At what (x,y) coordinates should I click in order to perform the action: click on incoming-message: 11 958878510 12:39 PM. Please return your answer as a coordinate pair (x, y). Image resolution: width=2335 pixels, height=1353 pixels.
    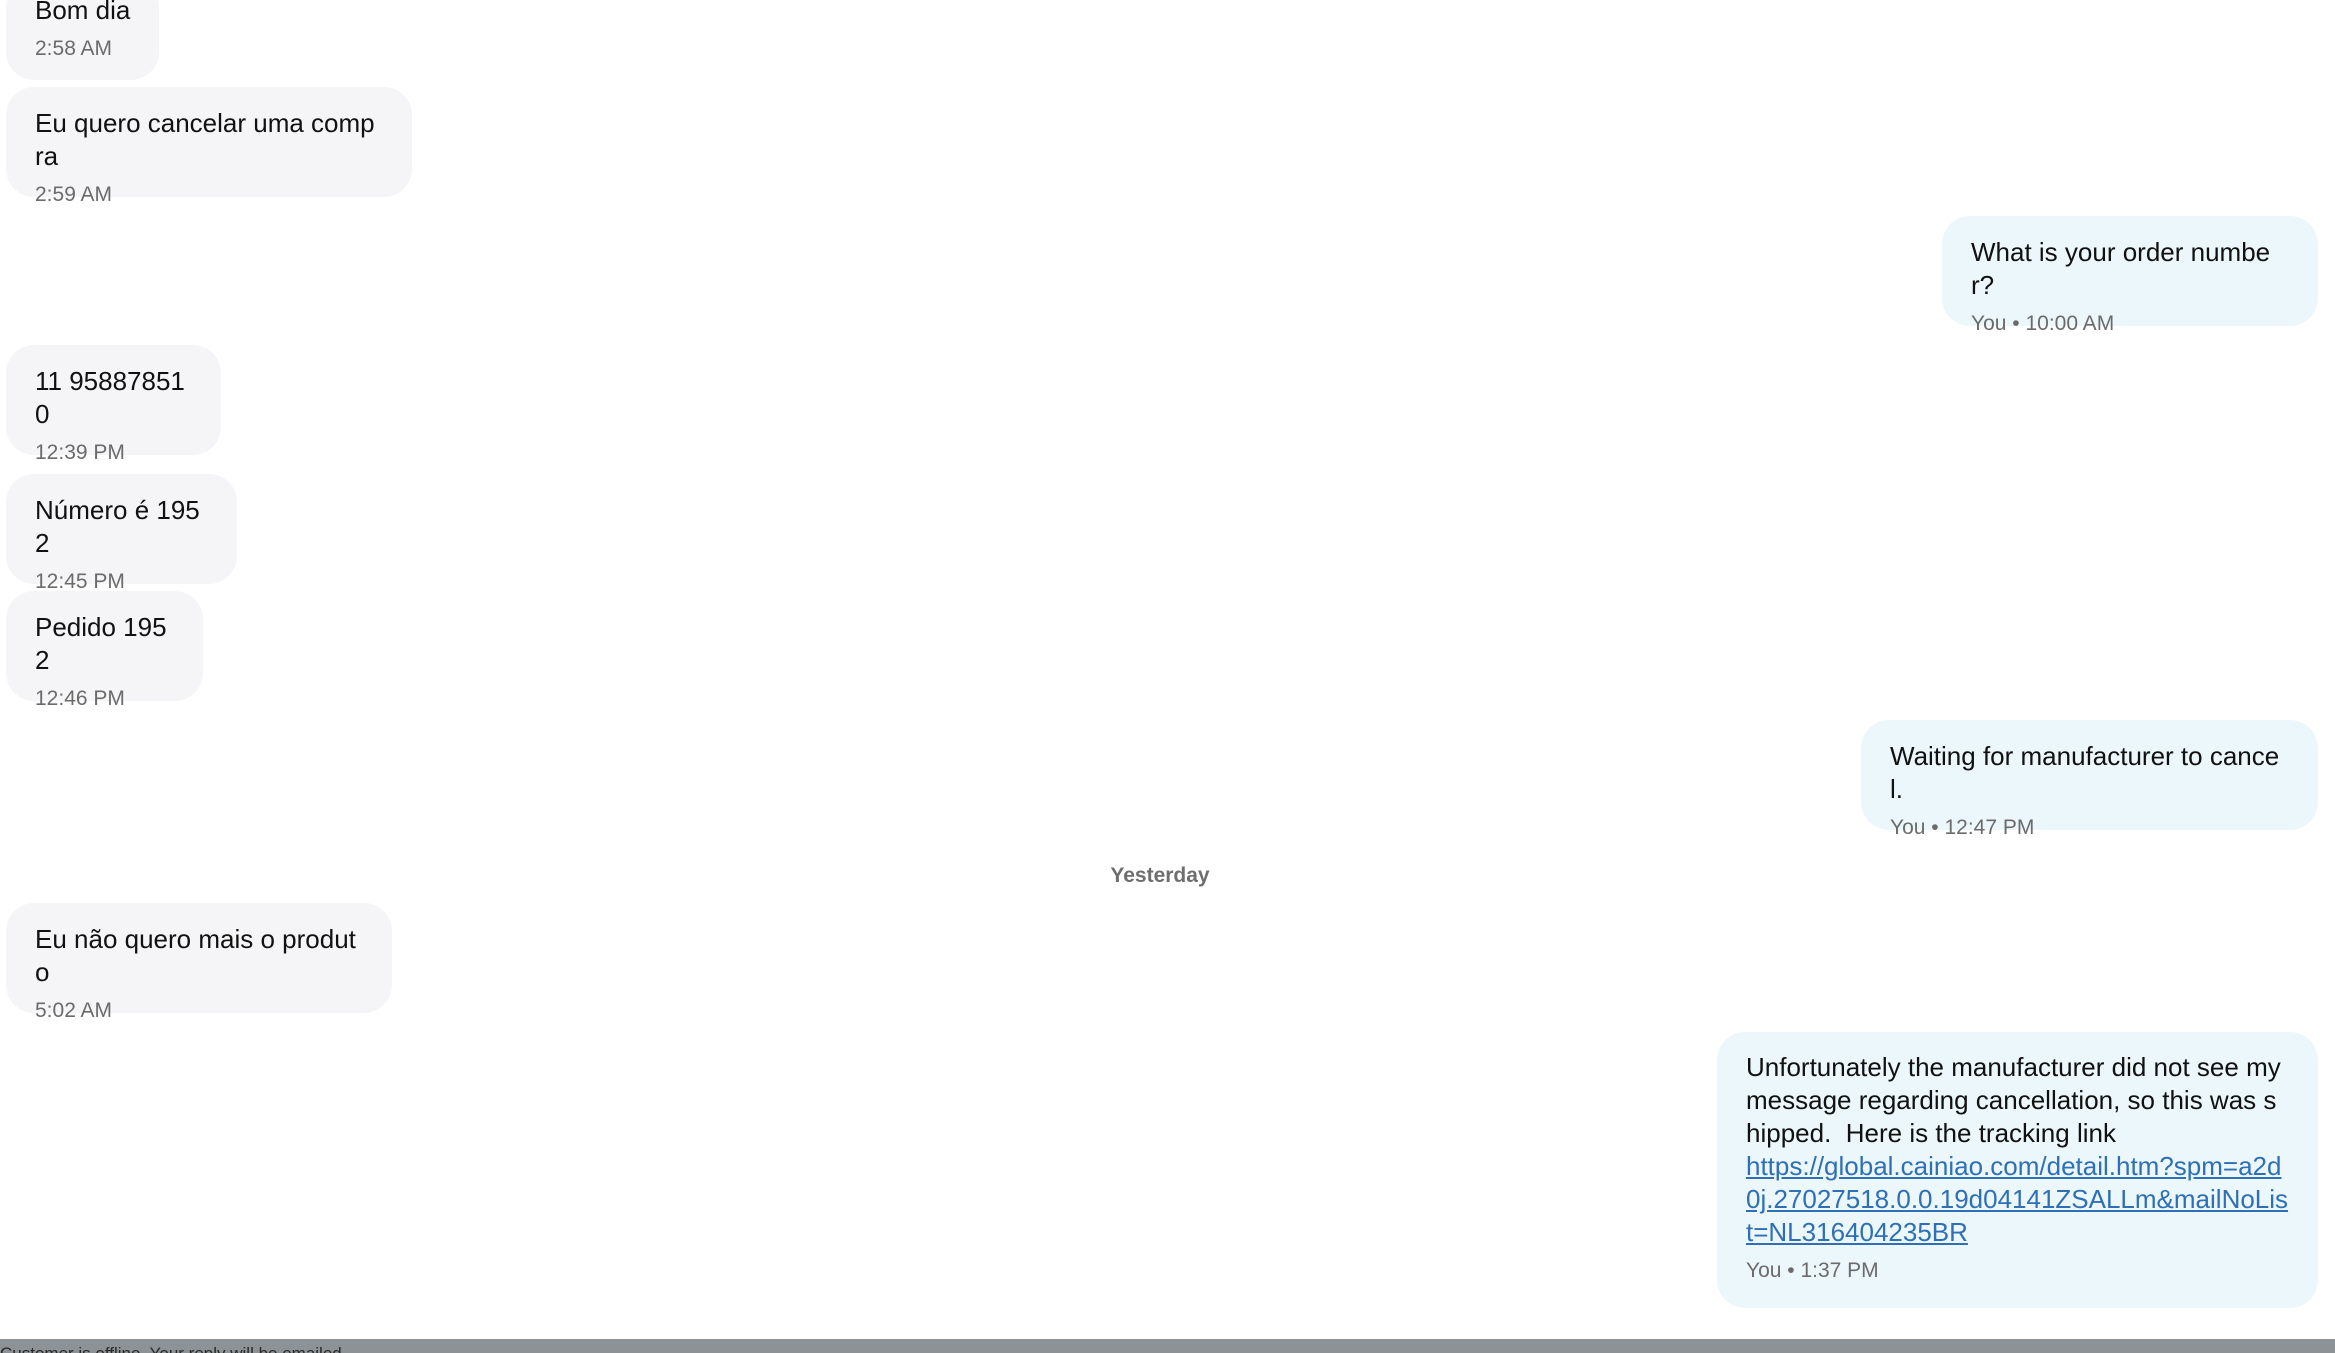
    Looking at the image, I should click on (113, 404).